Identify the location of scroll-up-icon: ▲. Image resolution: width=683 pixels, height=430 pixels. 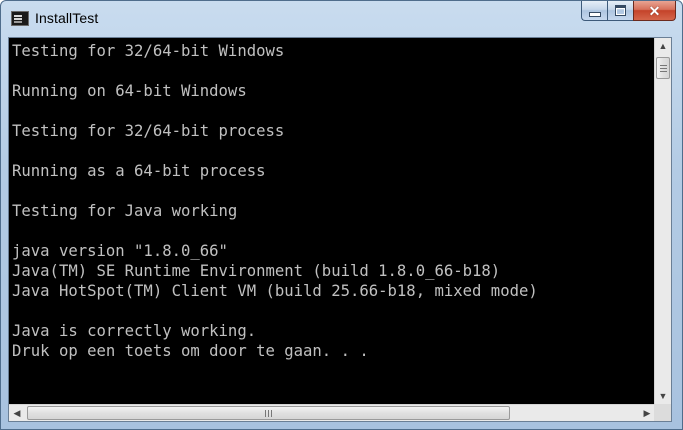
(663, 46).